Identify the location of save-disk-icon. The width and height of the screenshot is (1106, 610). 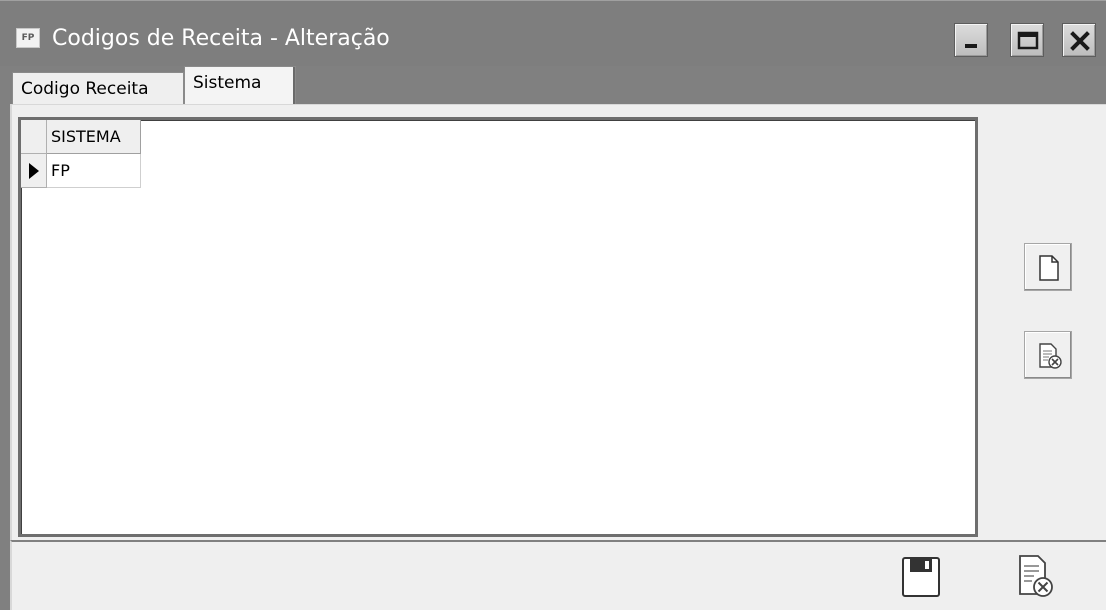
(921, 577).